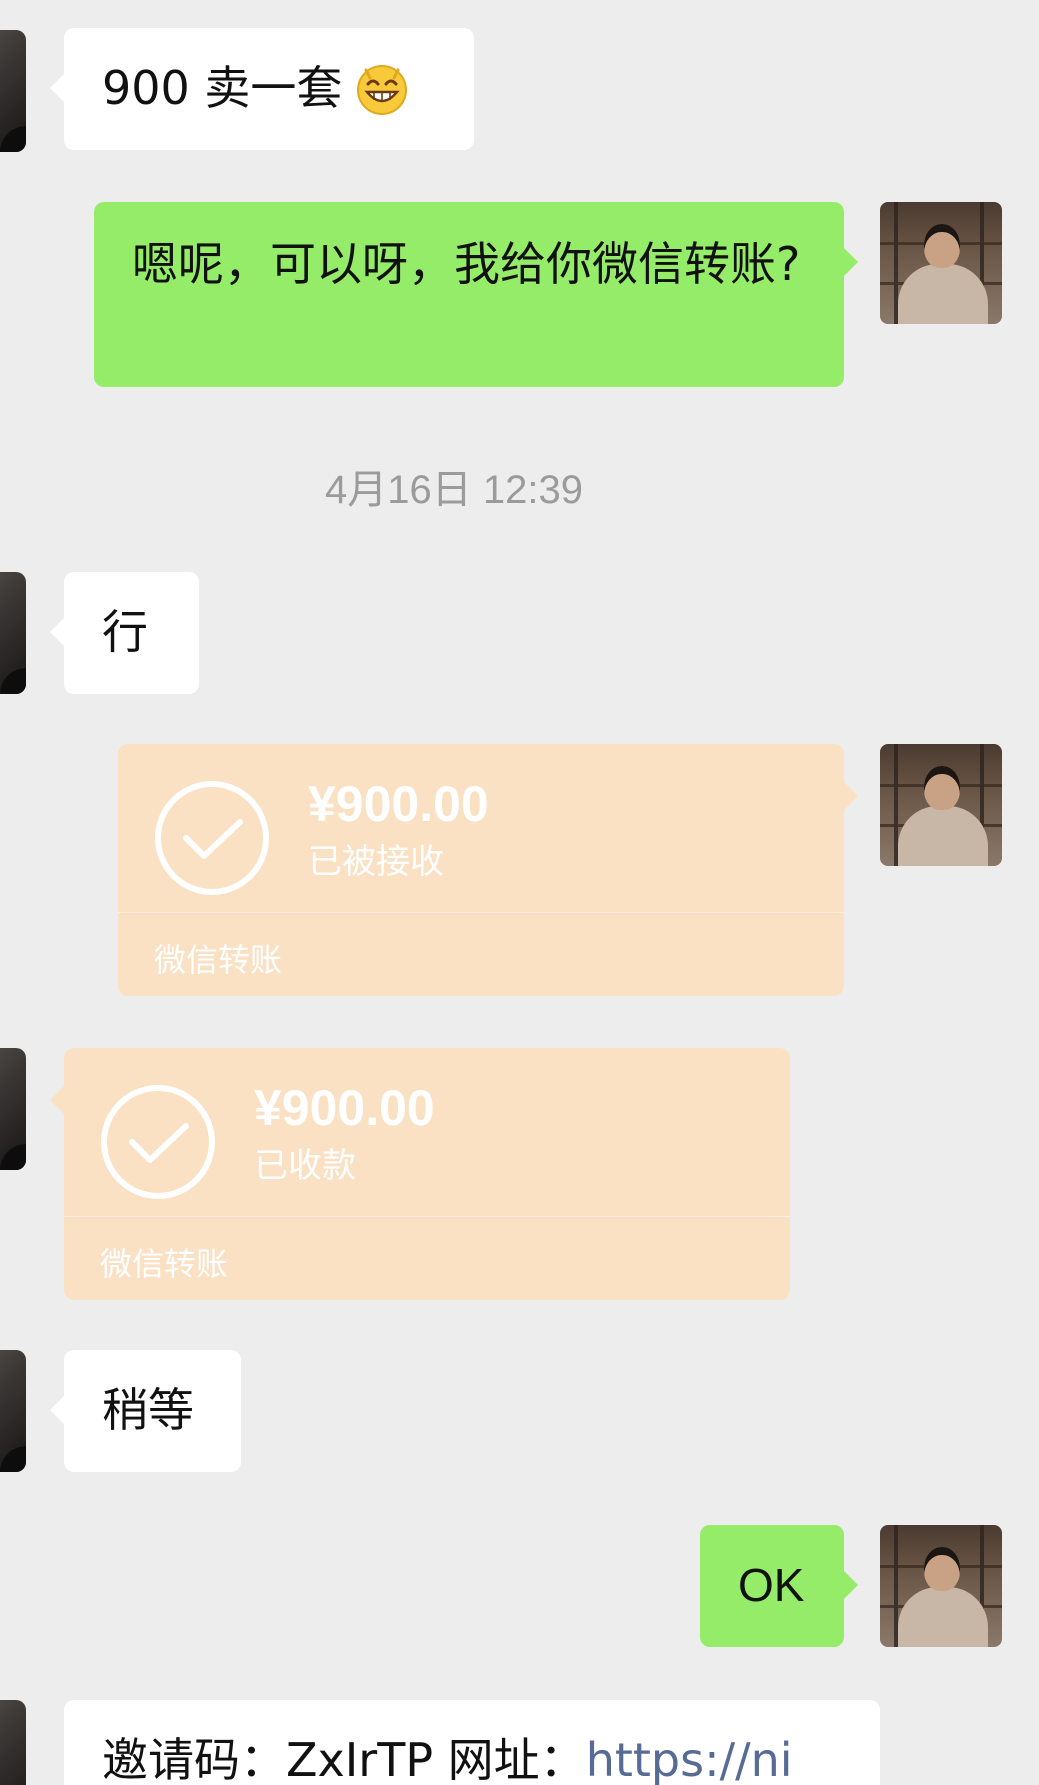 The height and width of the screenshot is (1785, 1039). I want to click on message-text: 行, so click(125, 632).